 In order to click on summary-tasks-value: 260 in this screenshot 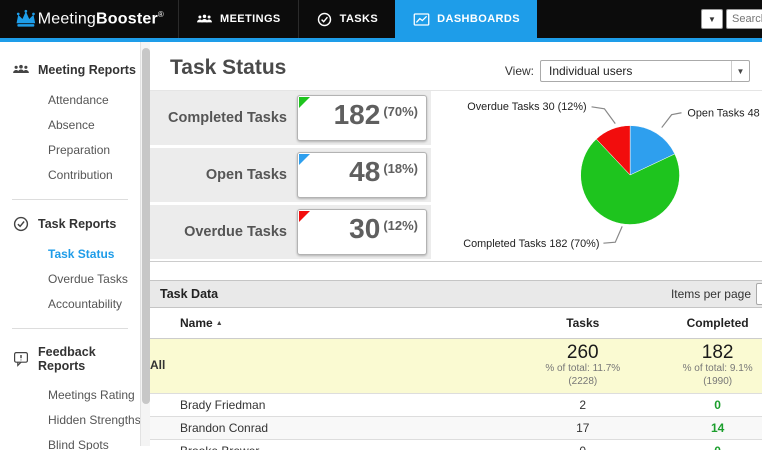, I will do `click(582, 352)`.